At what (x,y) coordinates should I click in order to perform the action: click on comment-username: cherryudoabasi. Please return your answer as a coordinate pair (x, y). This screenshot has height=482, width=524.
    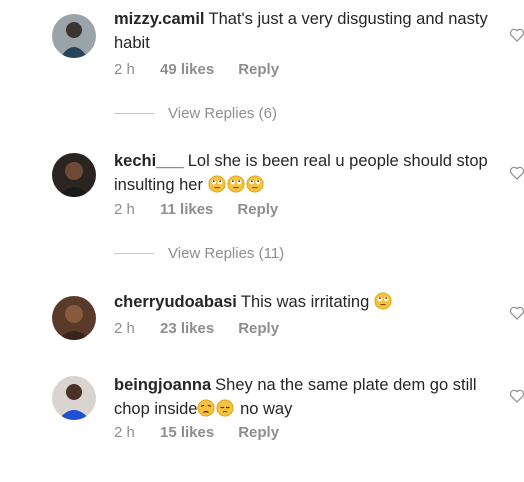
    Looking at the image, I should click on (175, 302).